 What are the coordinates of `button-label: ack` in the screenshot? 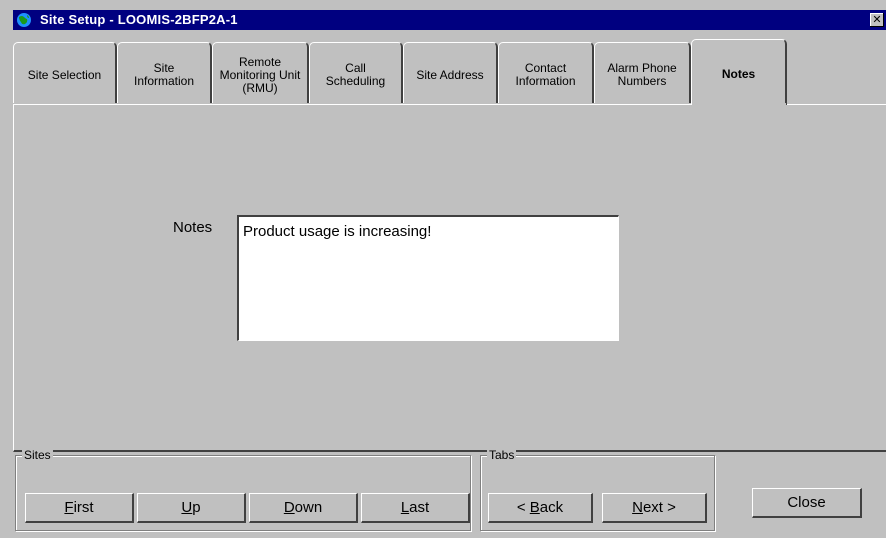 It's located at (551, 507).